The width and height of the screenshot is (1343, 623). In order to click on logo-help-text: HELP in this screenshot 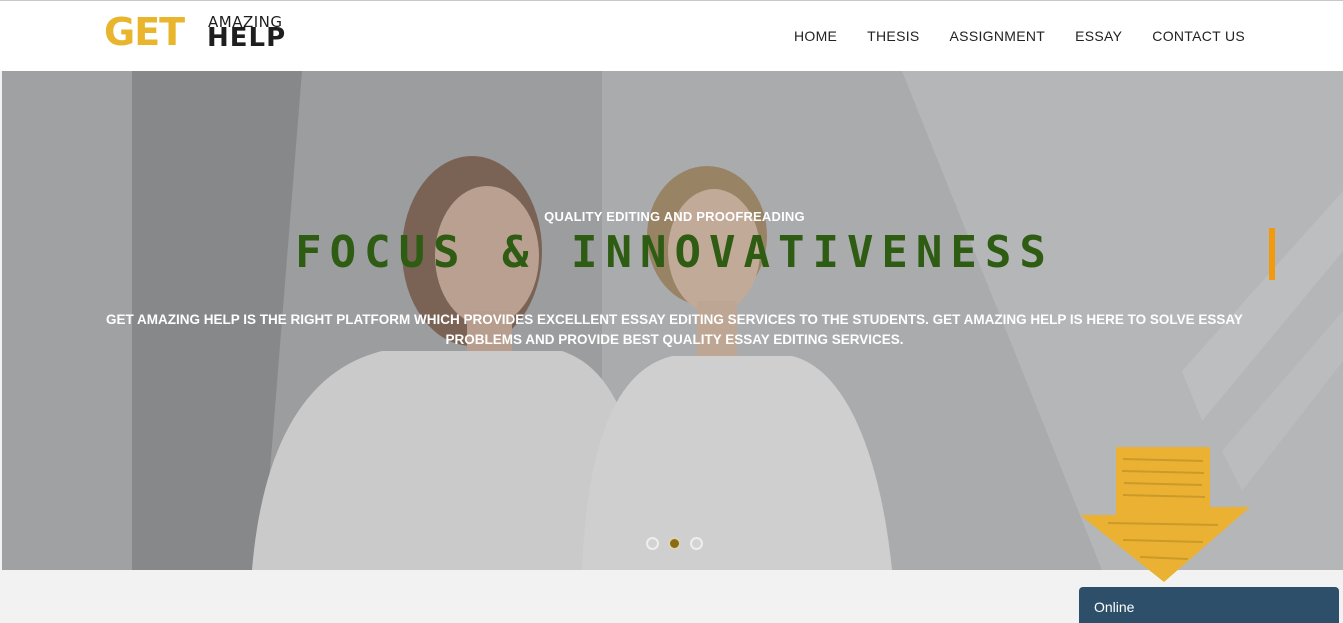, I will do `click(247, 38)`.